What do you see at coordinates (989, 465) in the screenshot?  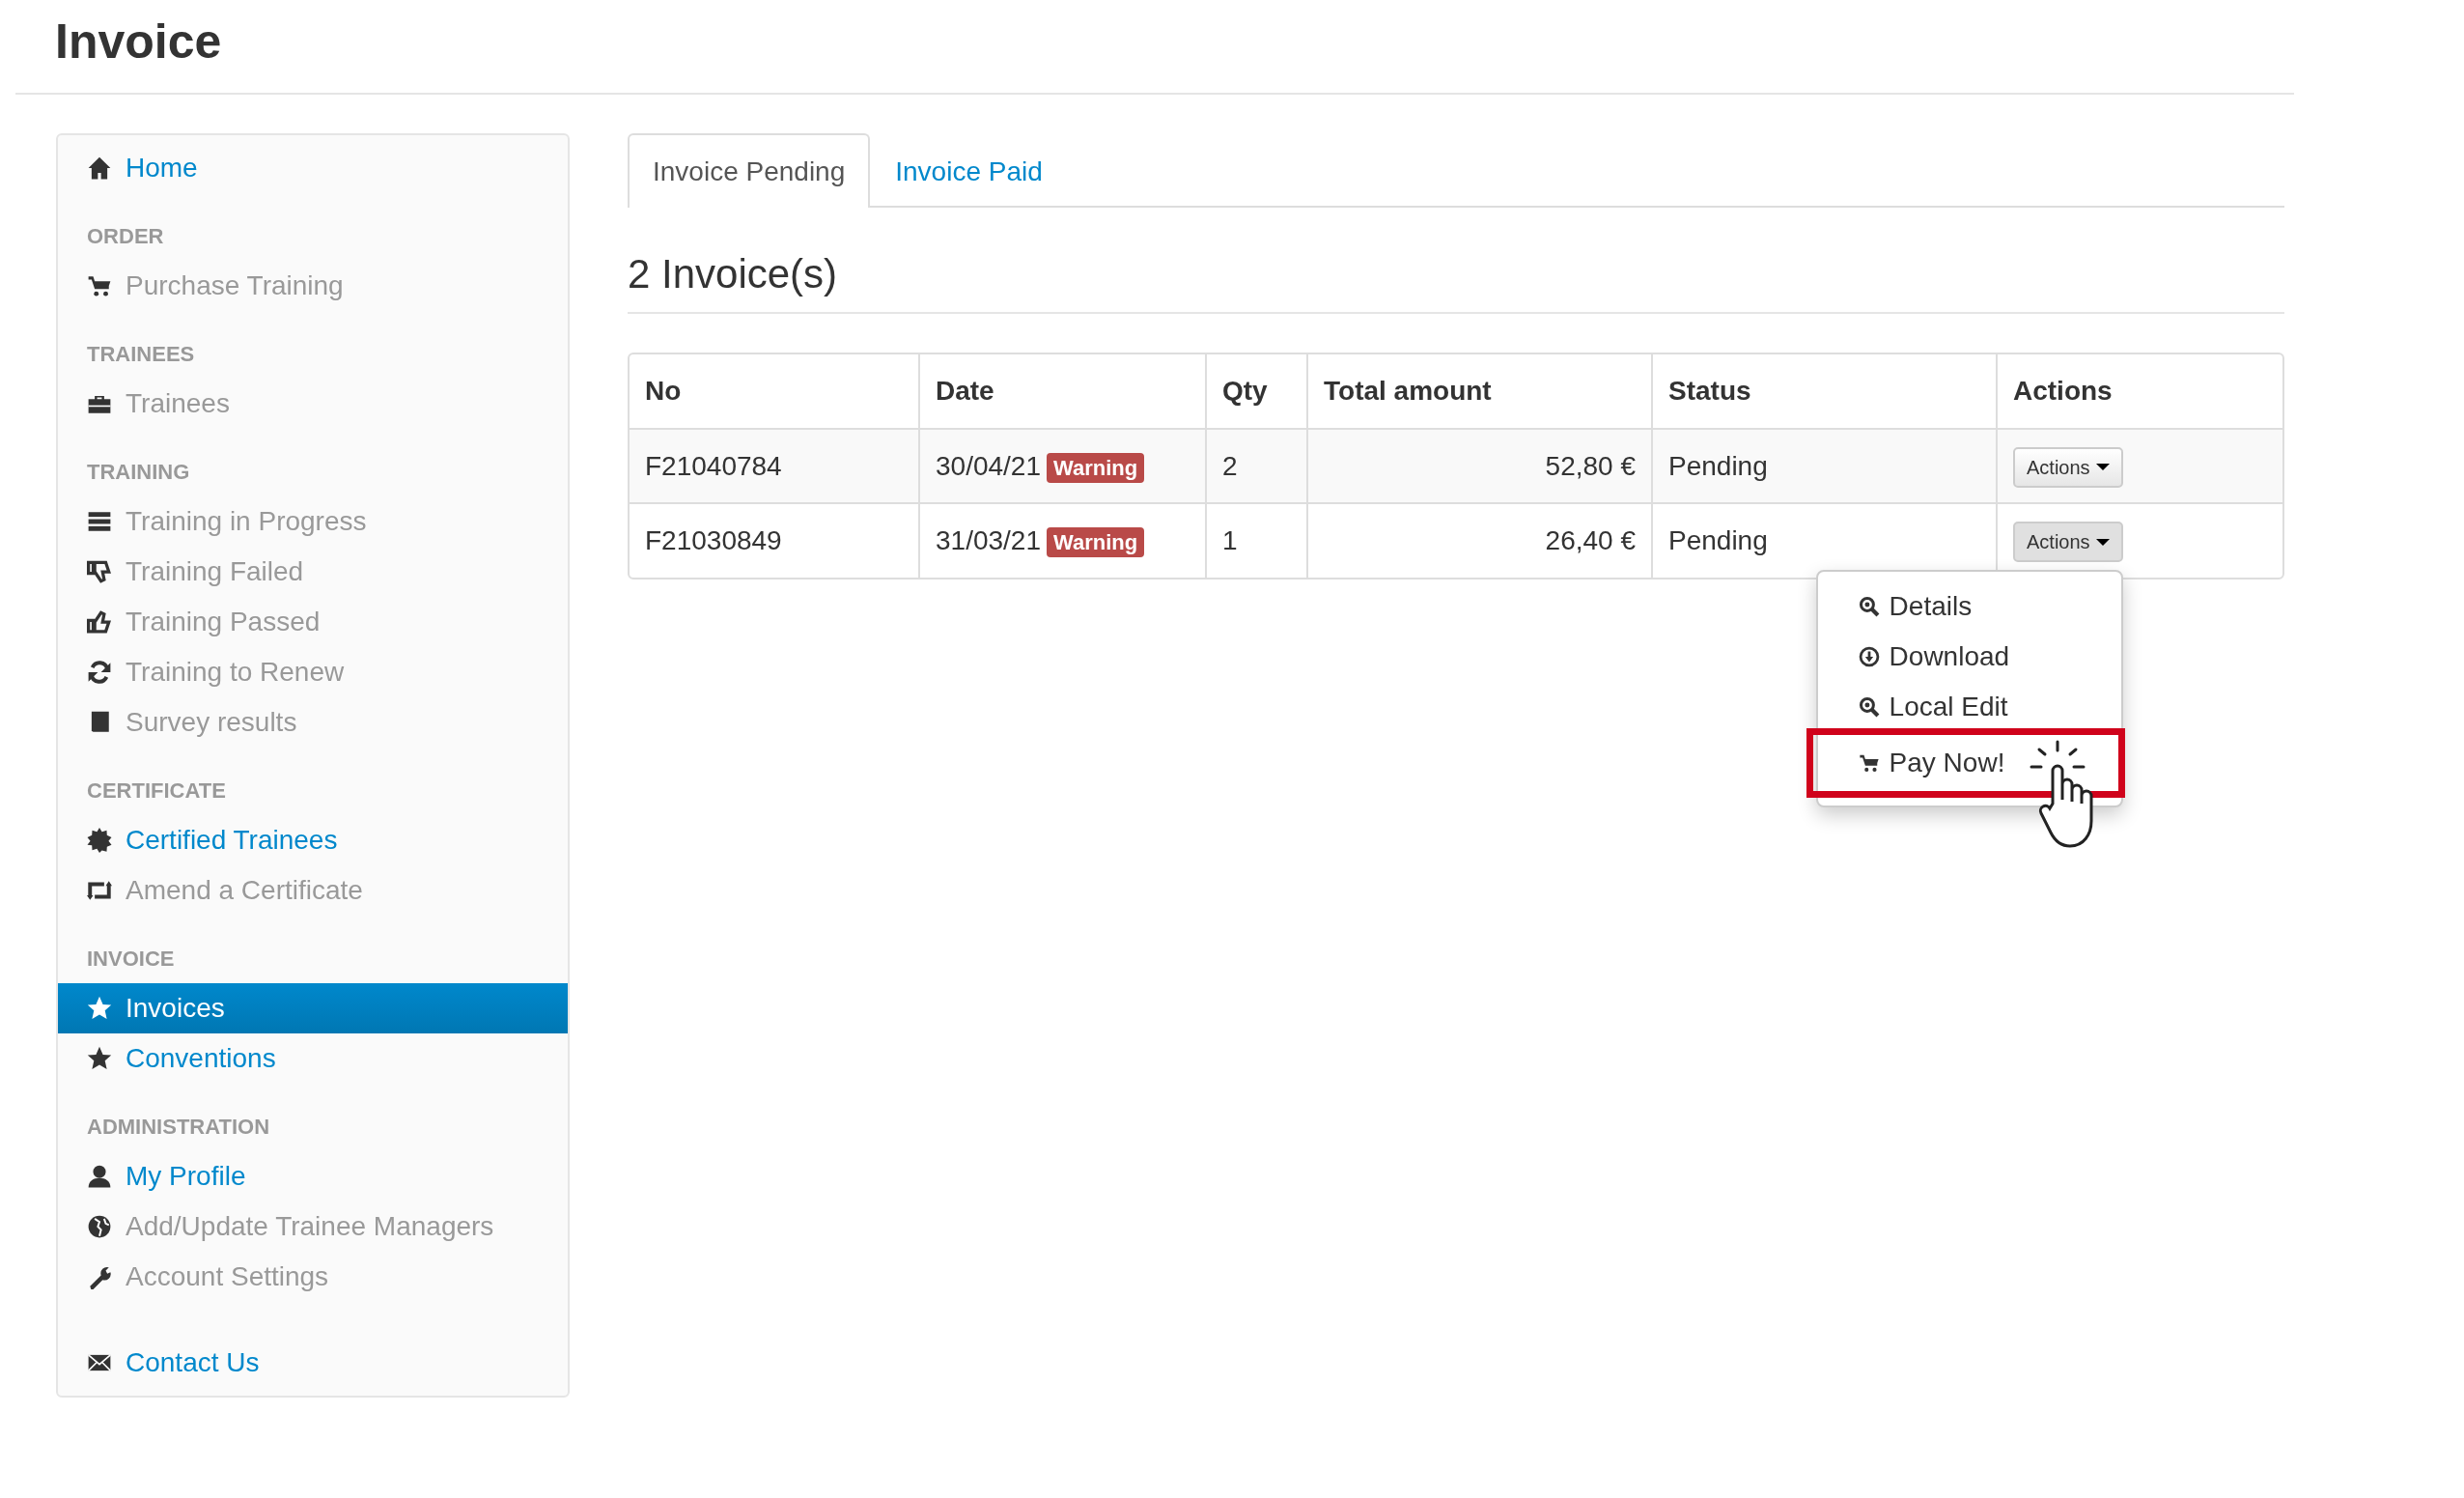 I see `date-text: 30/04/21` at bounding box center [989, 465].